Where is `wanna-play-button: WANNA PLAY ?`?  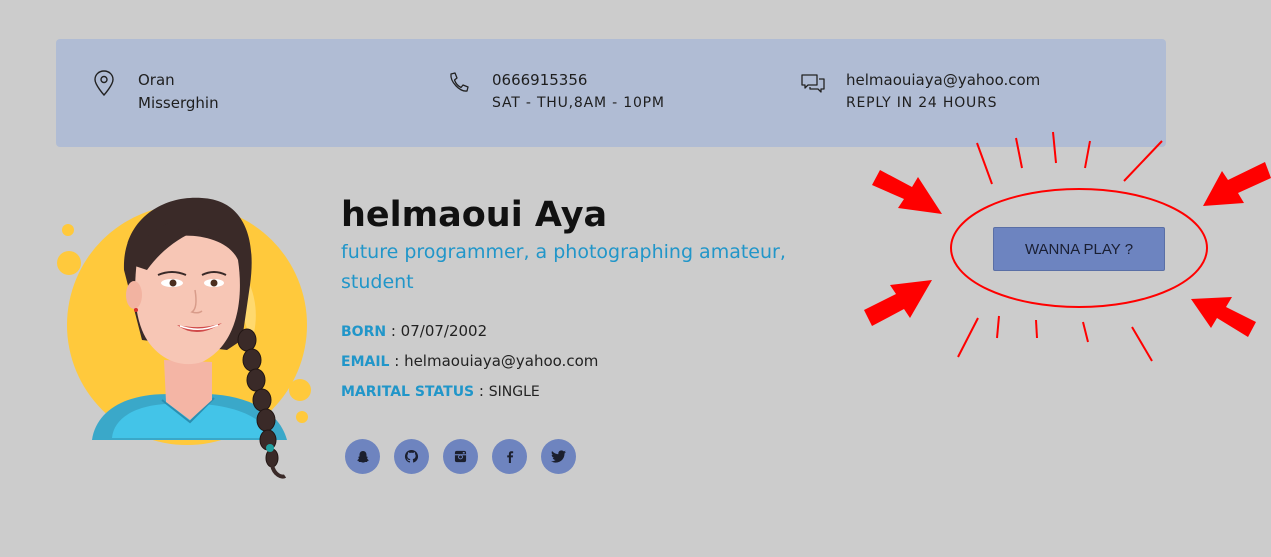
wanna-play-button: WANNA PLAY ? is located at coordinates (1079, 249).